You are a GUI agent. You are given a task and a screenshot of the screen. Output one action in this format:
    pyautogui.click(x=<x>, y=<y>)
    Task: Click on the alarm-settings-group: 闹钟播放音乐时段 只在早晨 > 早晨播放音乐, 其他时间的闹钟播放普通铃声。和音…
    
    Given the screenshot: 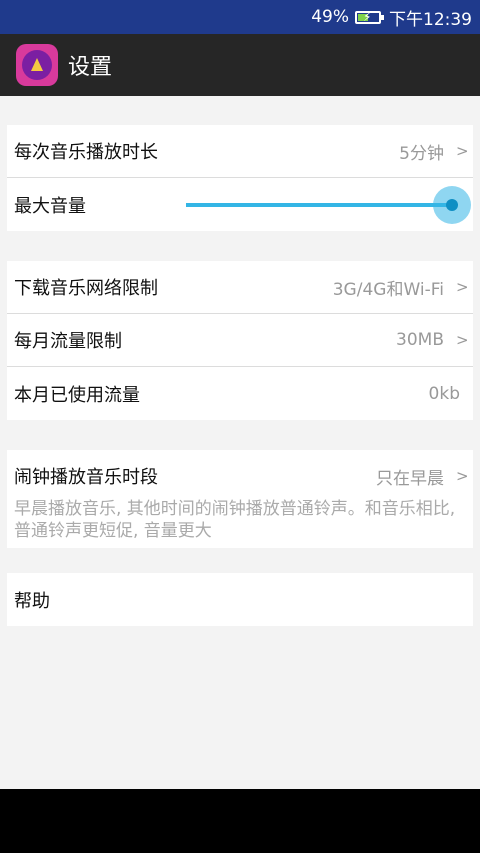 What is the action you would take?
    pyautogui.click(x=240, y=499)
    